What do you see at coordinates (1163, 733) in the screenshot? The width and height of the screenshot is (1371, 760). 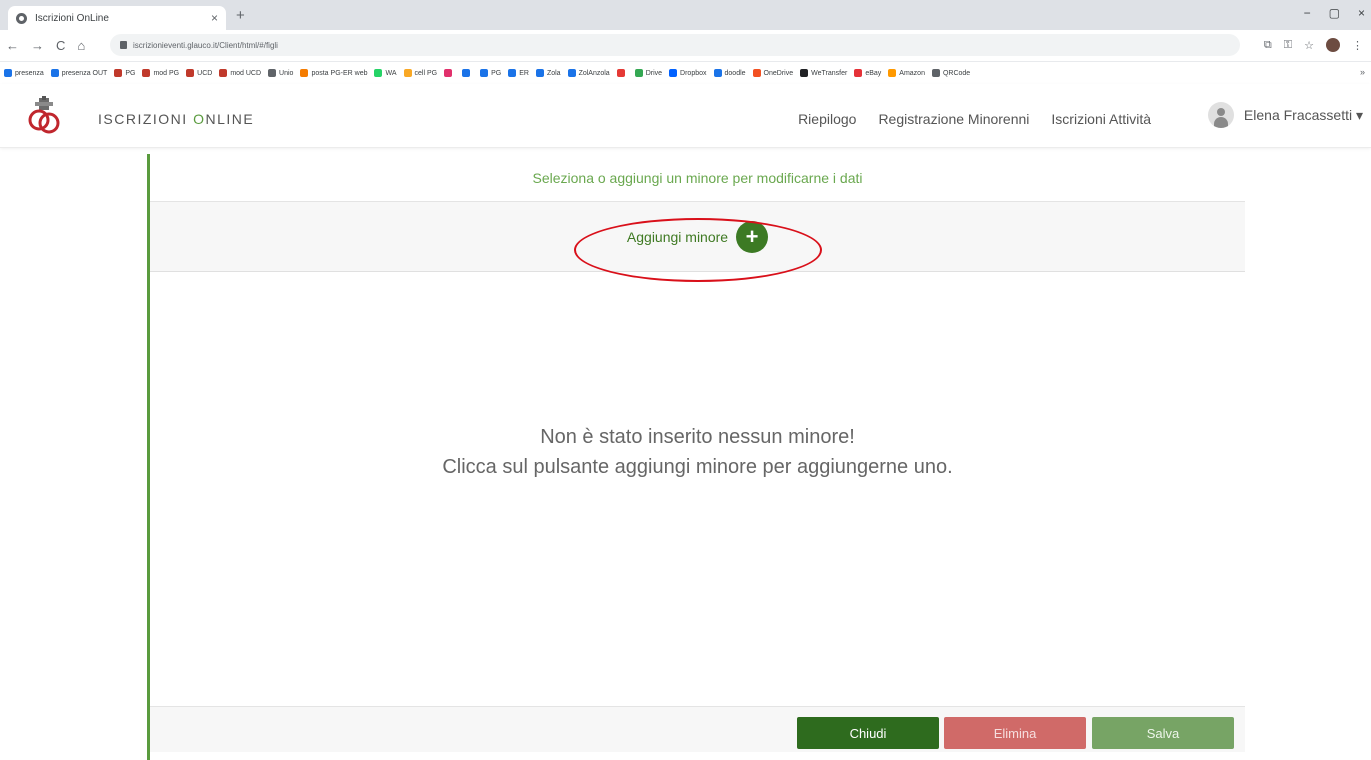 I see `save-button: Salva` at bounding box center [1163, 733].